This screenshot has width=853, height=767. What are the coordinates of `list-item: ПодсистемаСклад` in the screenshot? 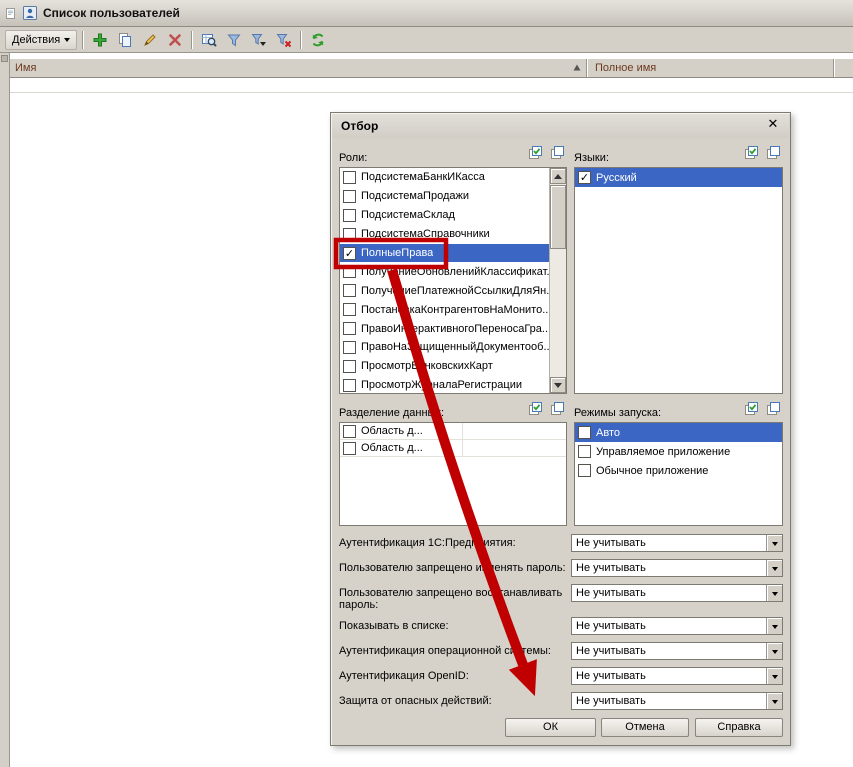 It's located at (444, 215).